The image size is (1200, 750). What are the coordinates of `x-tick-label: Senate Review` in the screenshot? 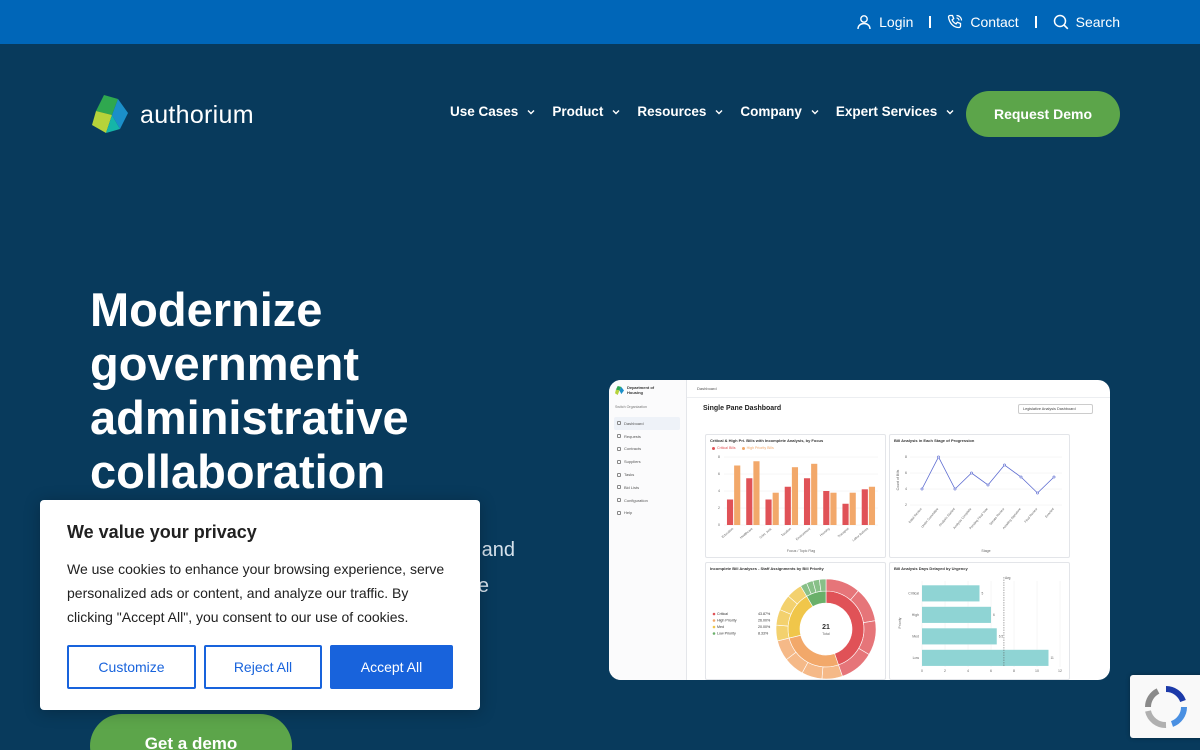 It's located at (996, 517).